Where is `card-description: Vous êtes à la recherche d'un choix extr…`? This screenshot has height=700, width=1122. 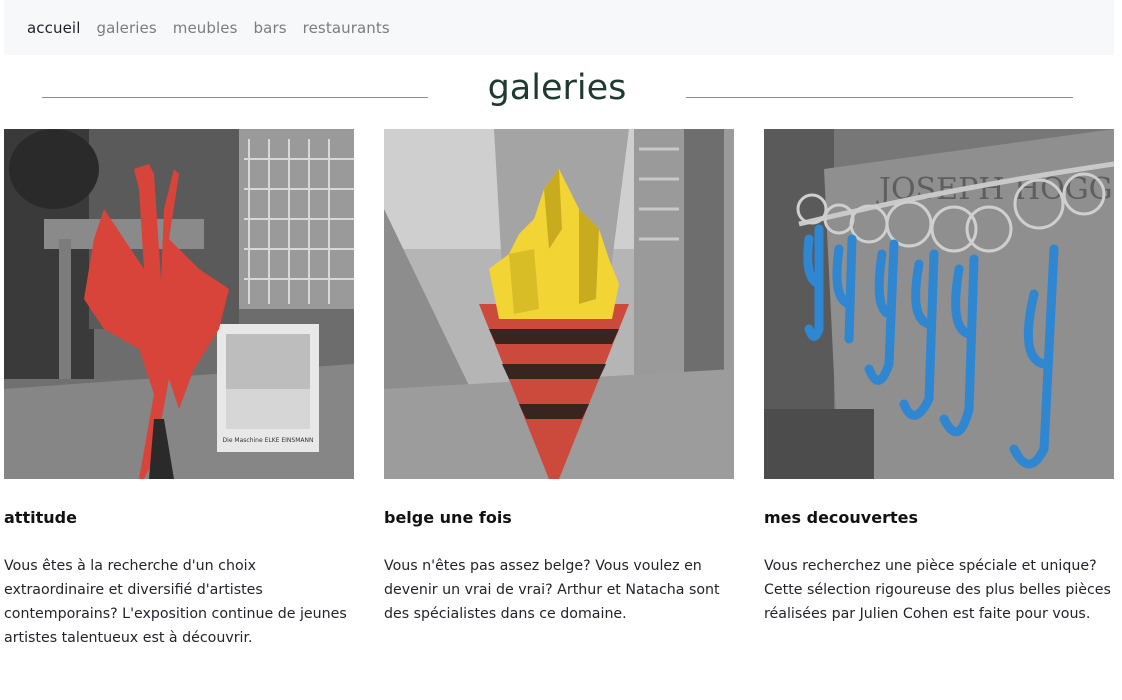 card-description: Vous êtes à la recherche d'un choix extr… is located at coordinates (175, 602).